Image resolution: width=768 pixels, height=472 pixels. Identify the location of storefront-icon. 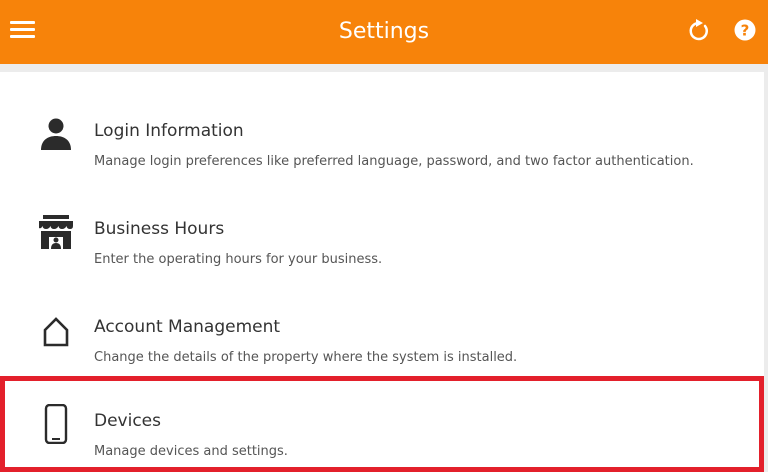
(56, 232).